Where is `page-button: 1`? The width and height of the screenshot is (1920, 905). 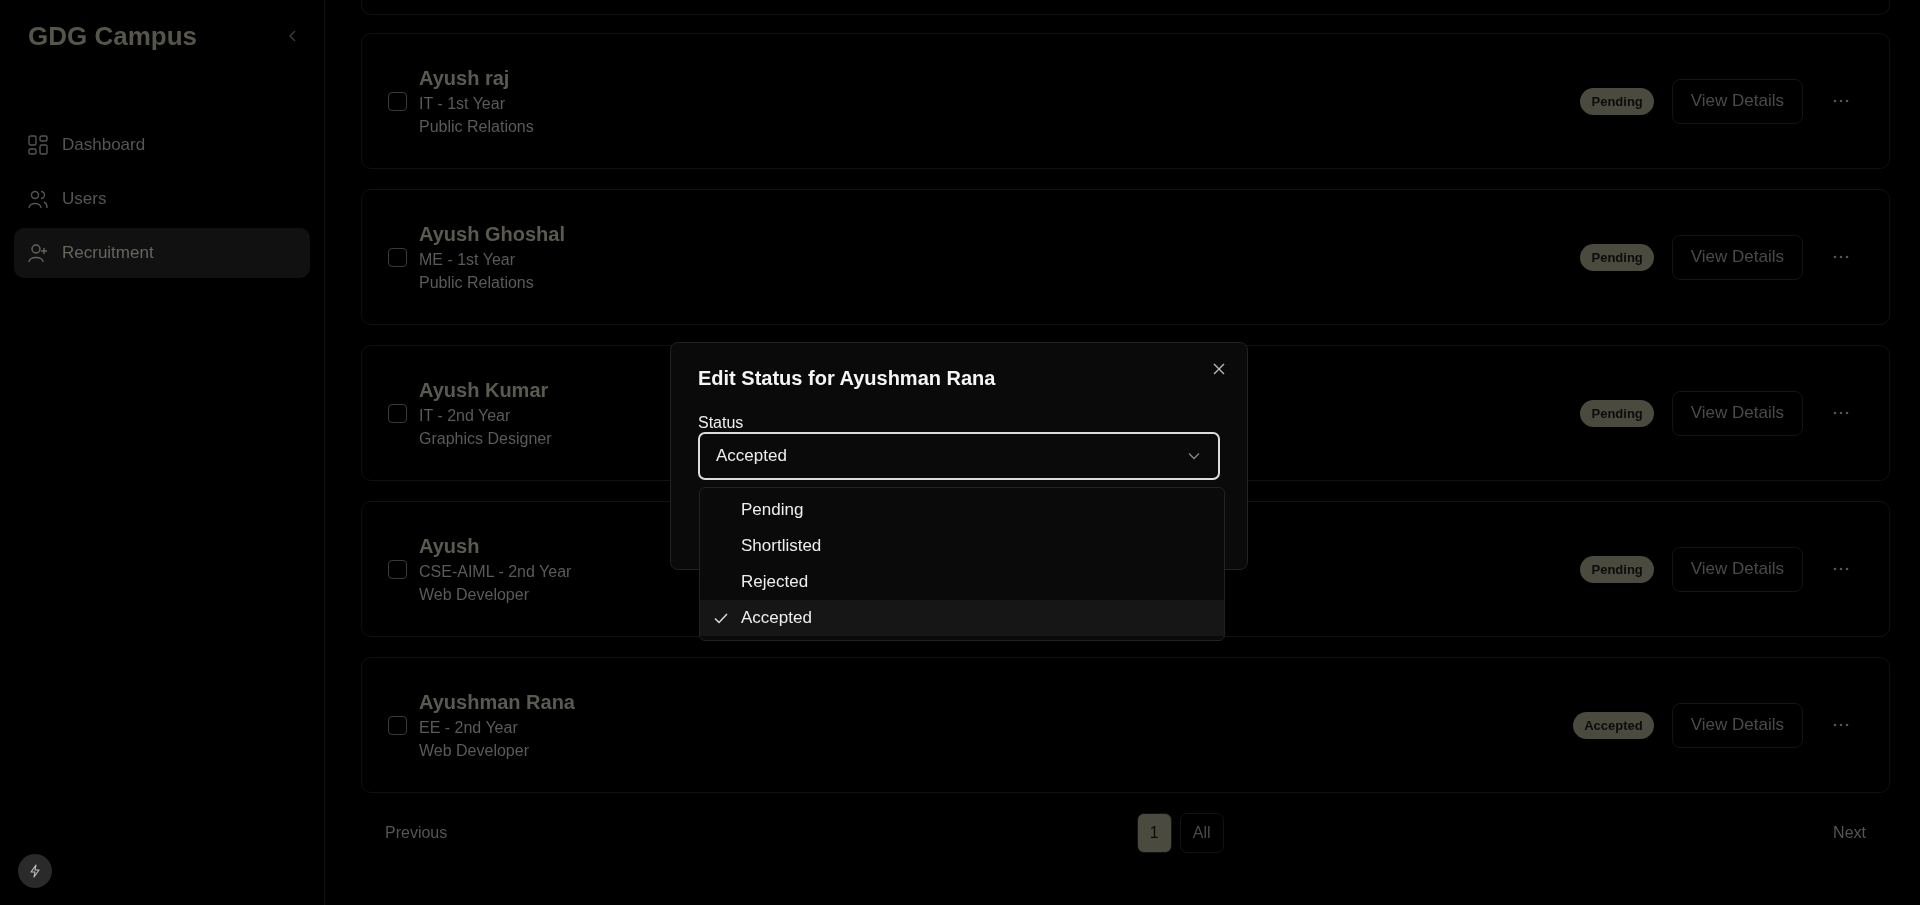
page-button: 1 is located at coordinates (1154, 833).